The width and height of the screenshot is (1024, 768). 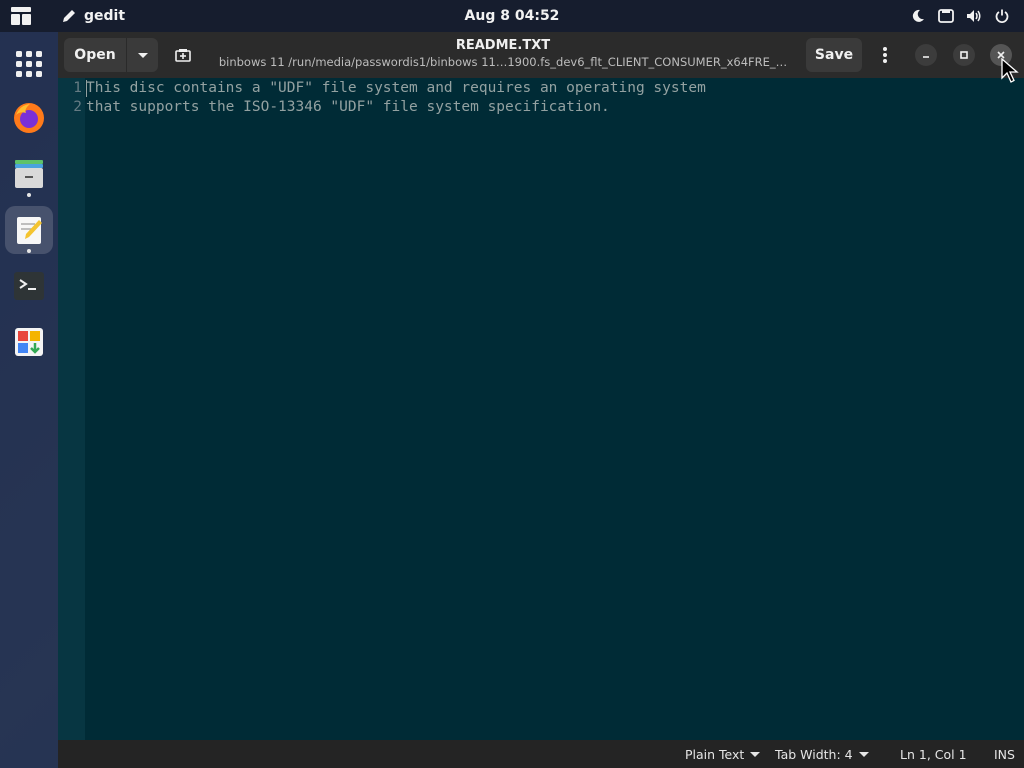 I want to click on gedit-icon, so click(x=29, y=230).